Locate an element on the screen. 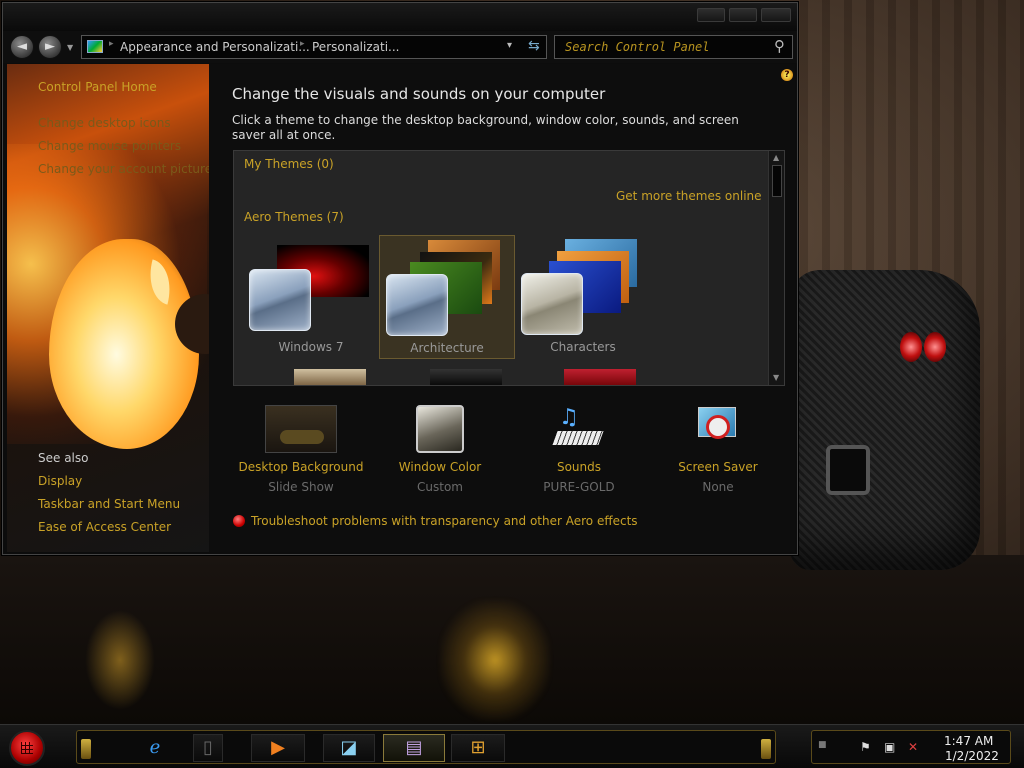 The image size is (1024, 768). wallpaper-reflection is located at coordinates (495, 660).